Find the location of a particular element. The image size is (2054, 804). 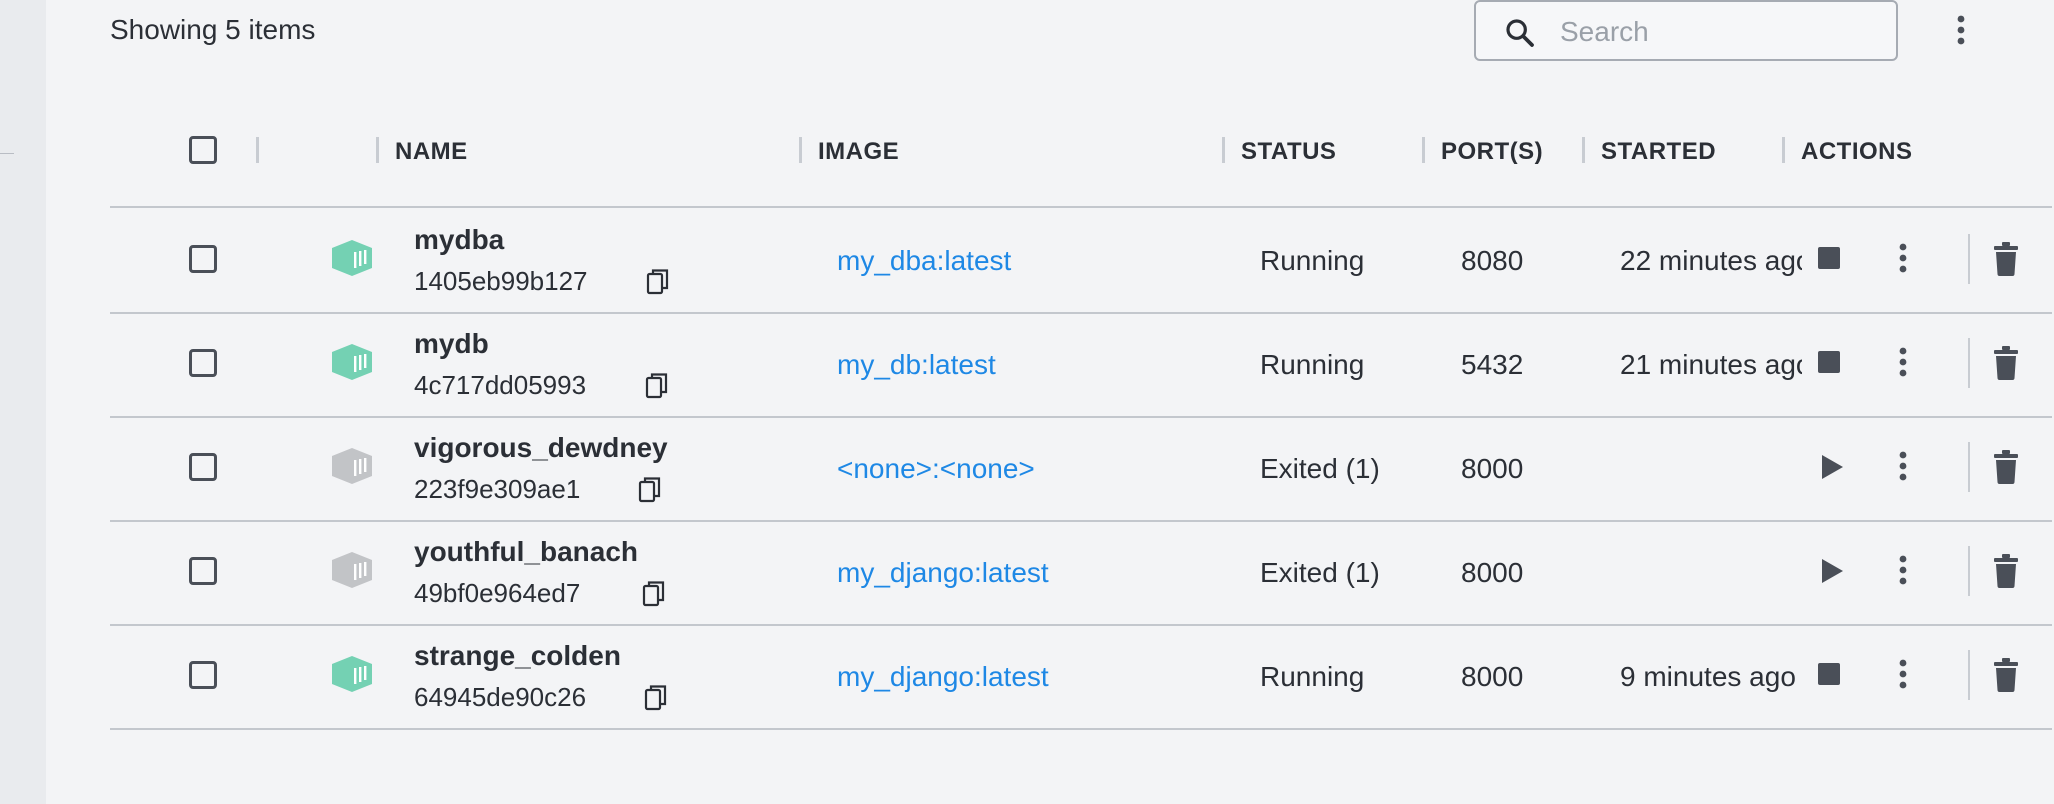

container-name: mydba is located at coordinates (459, 240).